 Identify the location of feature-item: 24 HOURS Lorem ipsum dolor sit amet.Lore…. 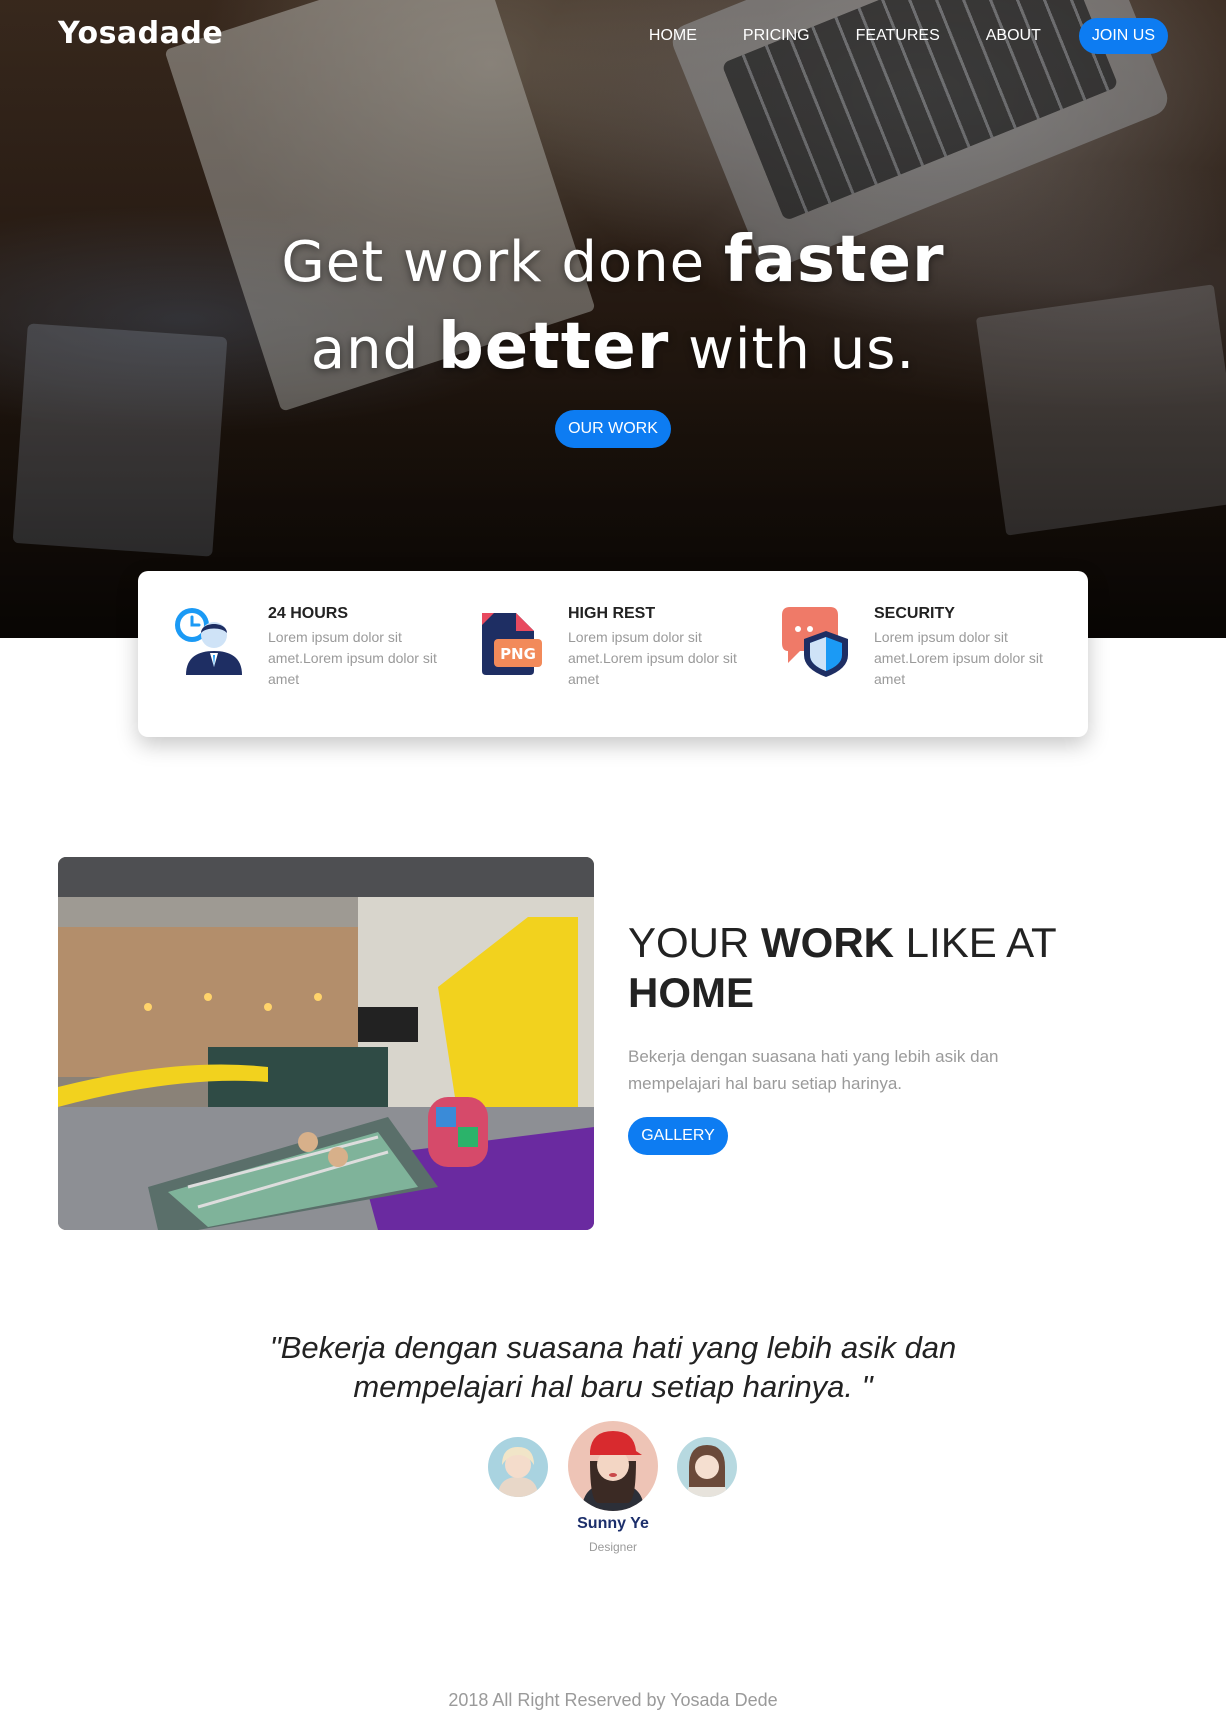
(288, 655).